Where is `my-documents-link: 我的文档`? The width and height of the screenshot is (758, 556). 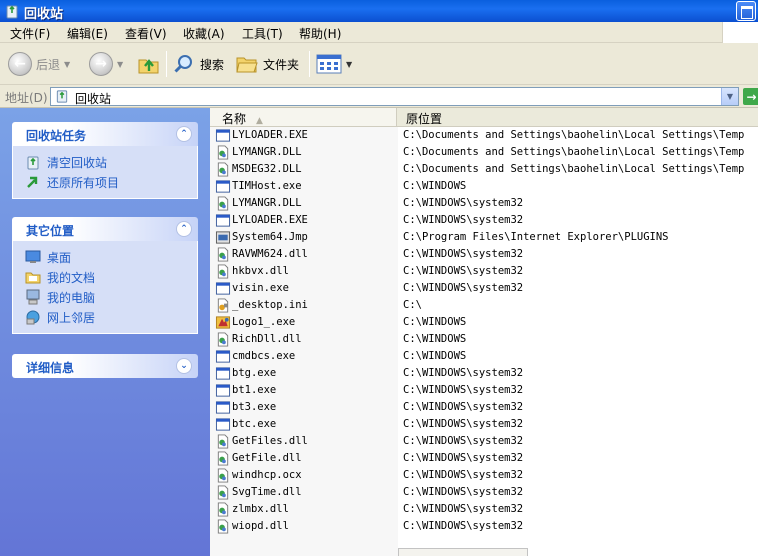
my-documents-link: 我的文档 is located at coordinates (111, 277).